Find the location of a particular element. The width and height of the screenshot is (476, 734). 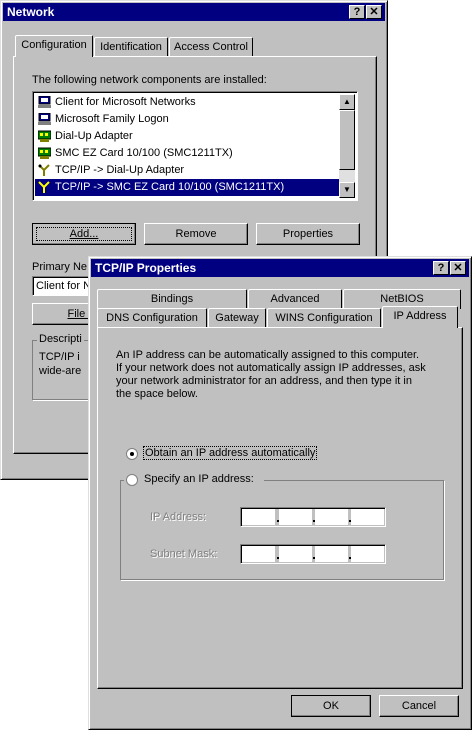

components-scrollbar: ▲ ▼ is located at coordinates (347, 146).